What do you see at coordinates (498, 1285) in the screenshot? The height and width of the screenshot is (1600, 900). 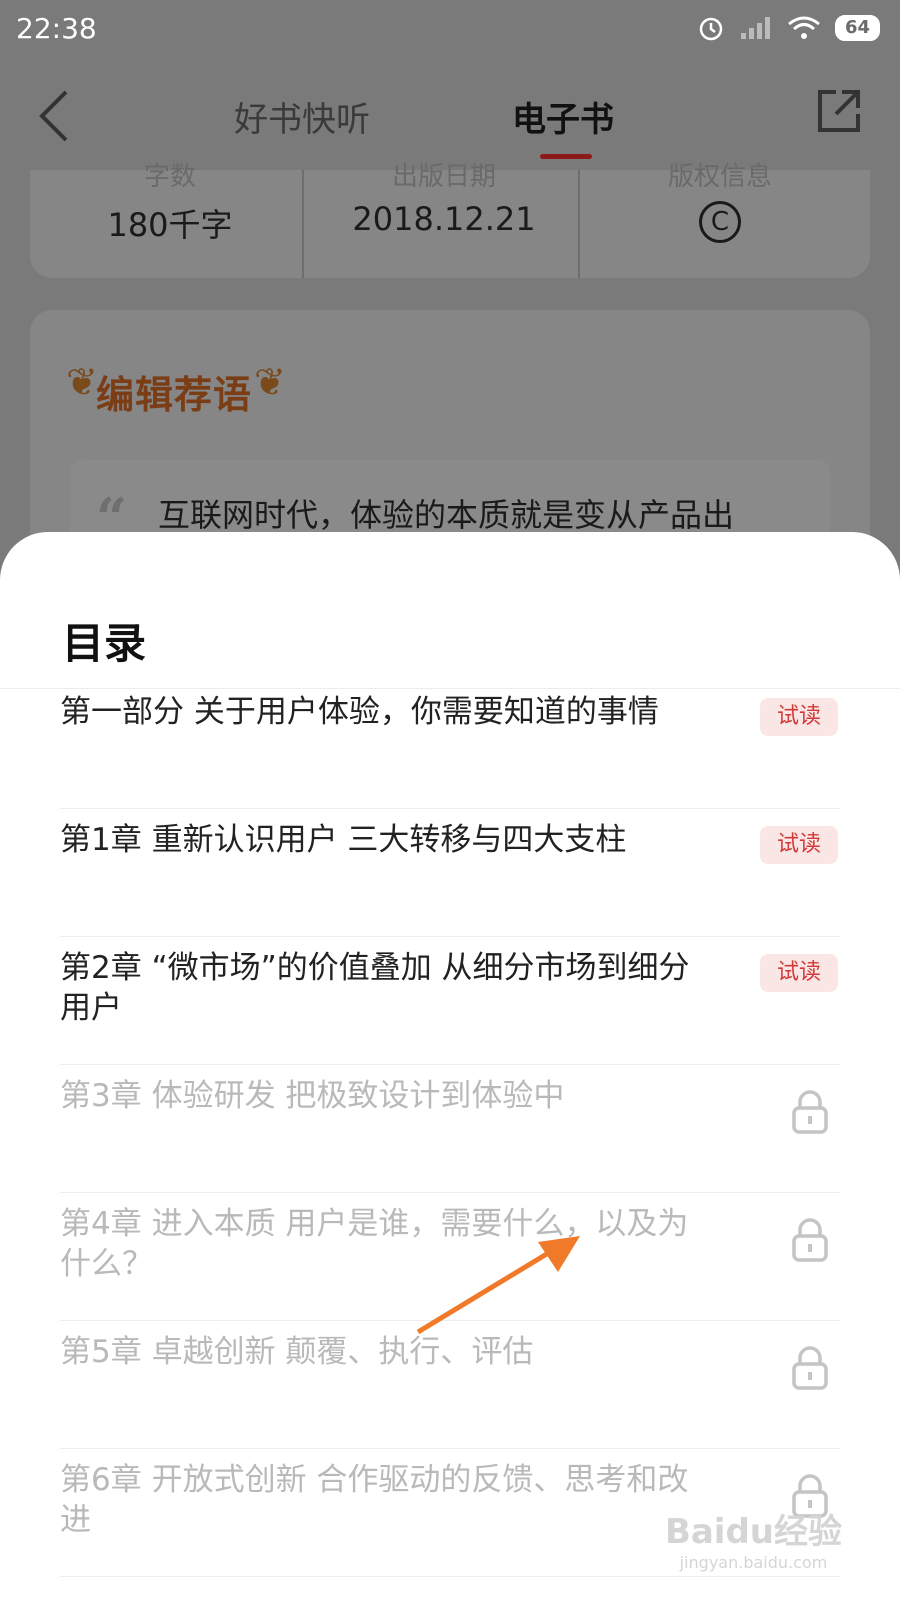 I see `annotation-arrow-icon` at bounding box center [498, 1285].